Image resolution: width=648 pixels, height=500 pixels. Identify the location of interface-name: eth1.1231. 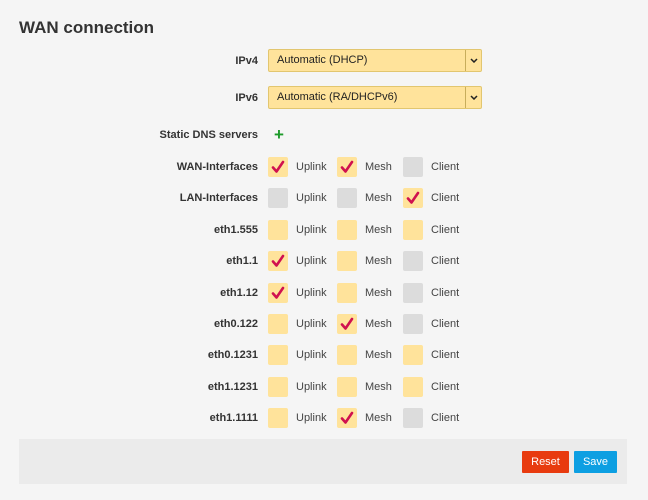
(232, 387).